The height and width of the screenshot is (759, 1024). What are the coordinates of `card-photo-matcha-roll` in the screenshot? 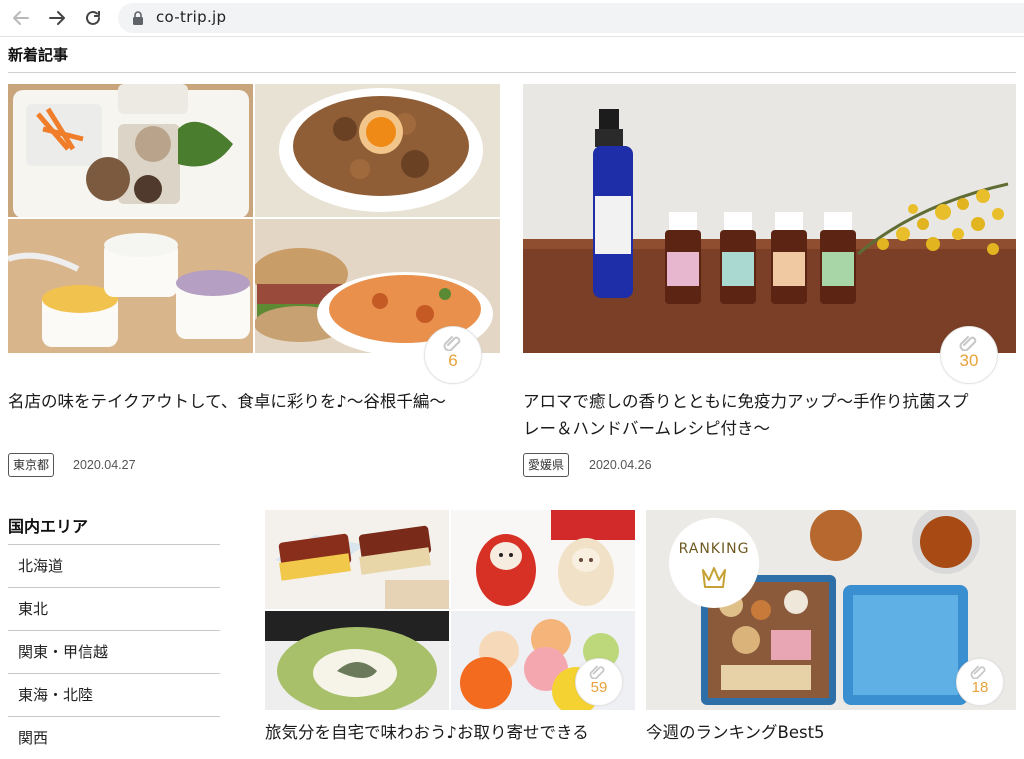 It's located at (357, 660).